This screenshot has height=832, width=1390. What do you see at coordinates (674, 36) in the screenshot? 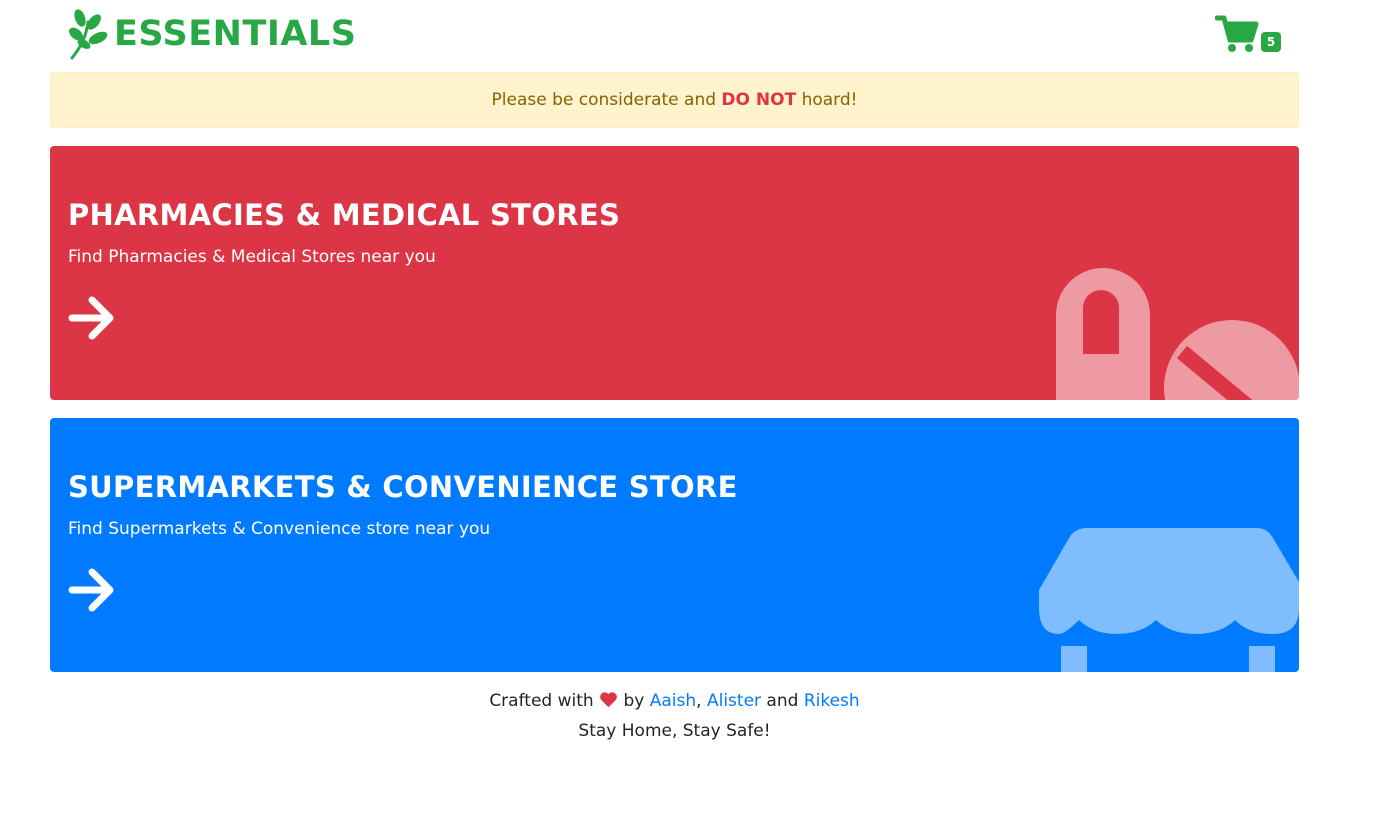
I see `header: ESSENTIALS 5` at bounding box center [674, 36].